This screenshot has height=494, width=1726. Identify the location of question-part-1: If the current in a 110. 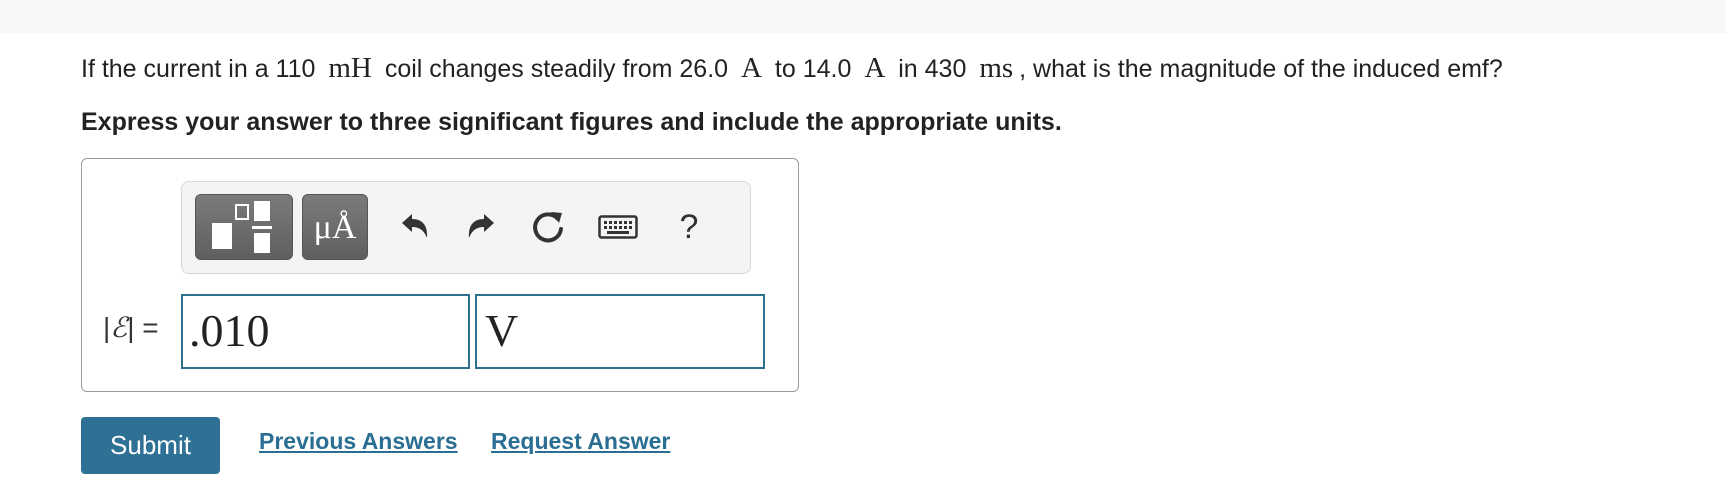
(198, 69).